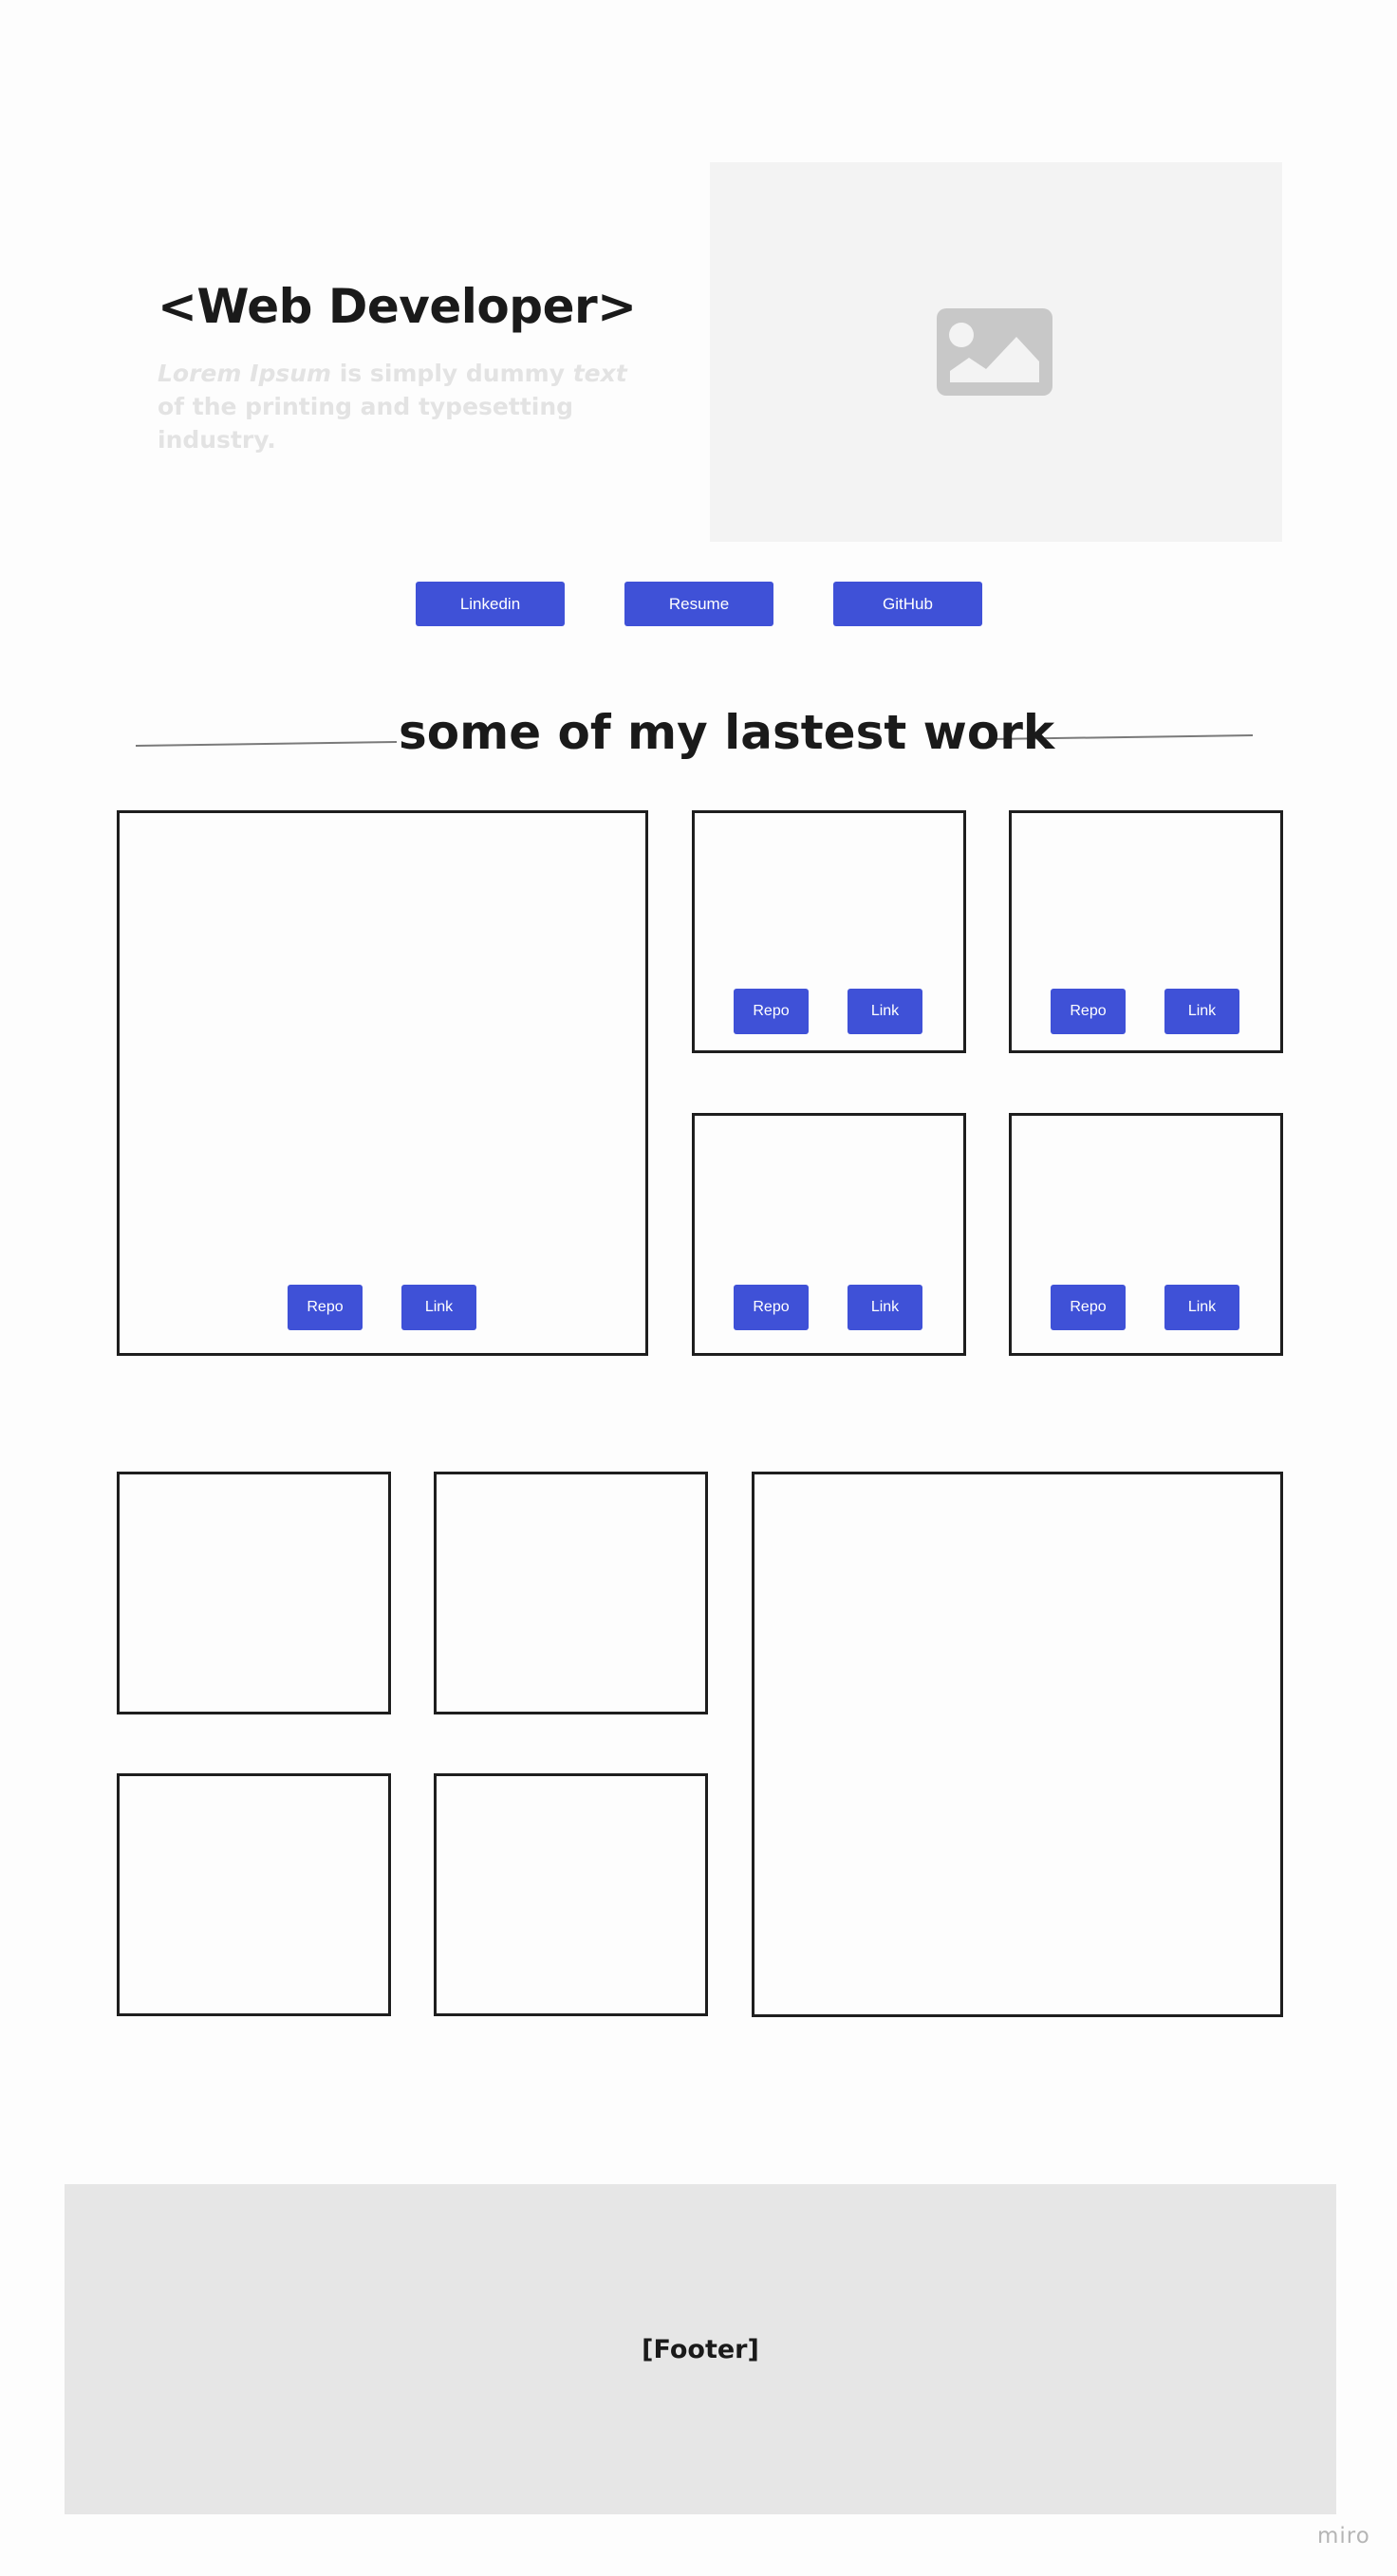 The image size is (1397, 2576). What do you see at coordinates (397, 306) in the screenshot?
I see `hero-title: <Web Developer>` at bounding box center [397, 306].